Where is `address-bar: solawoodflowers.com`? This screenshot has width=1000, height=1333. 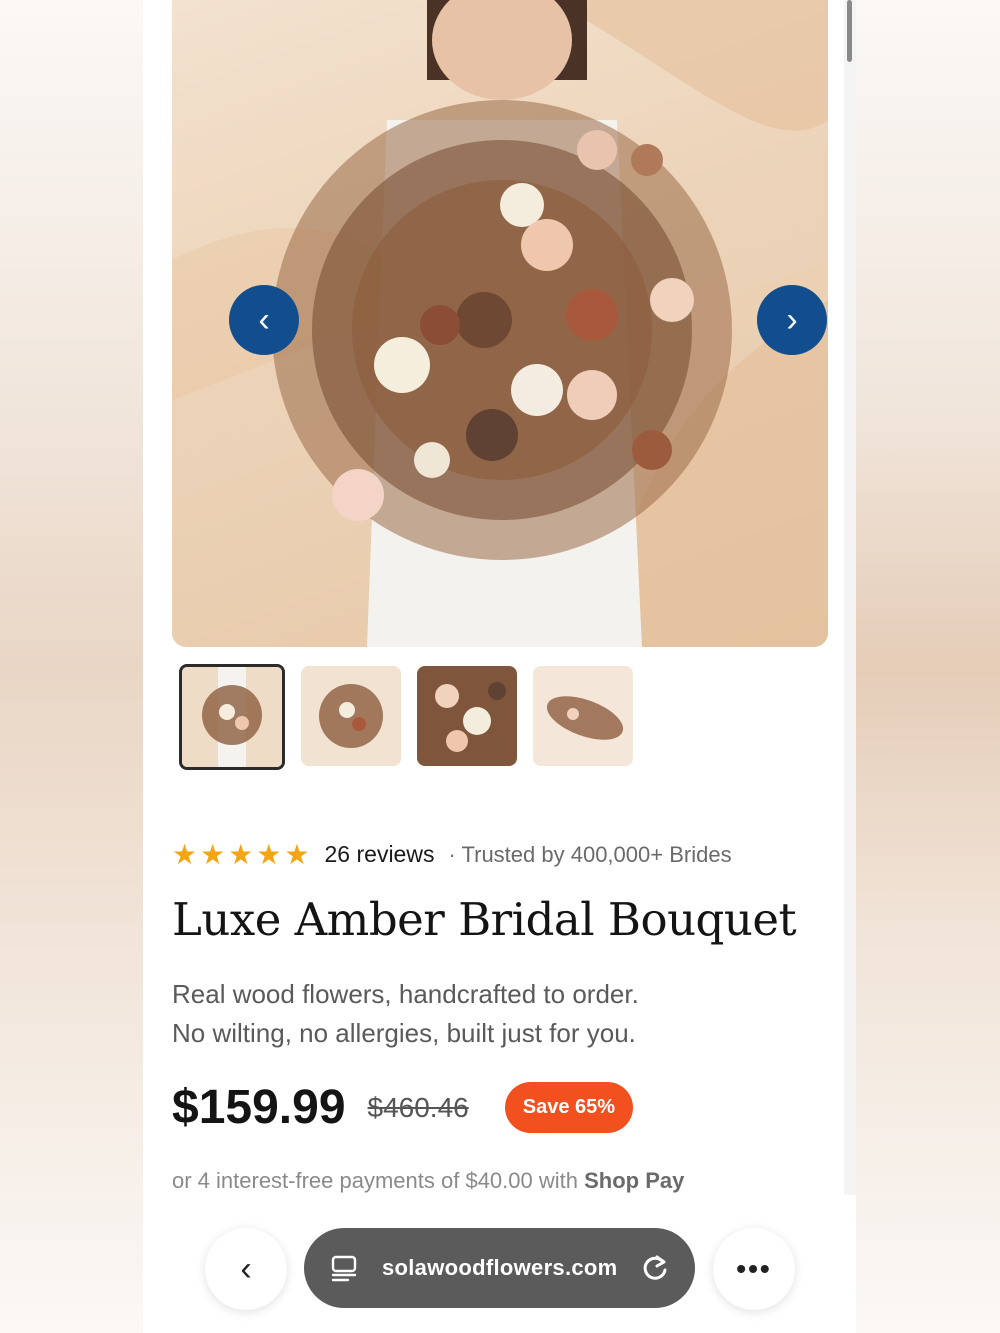
address-bar: solawoodflowers.com is located at coordinates (499, 1268).